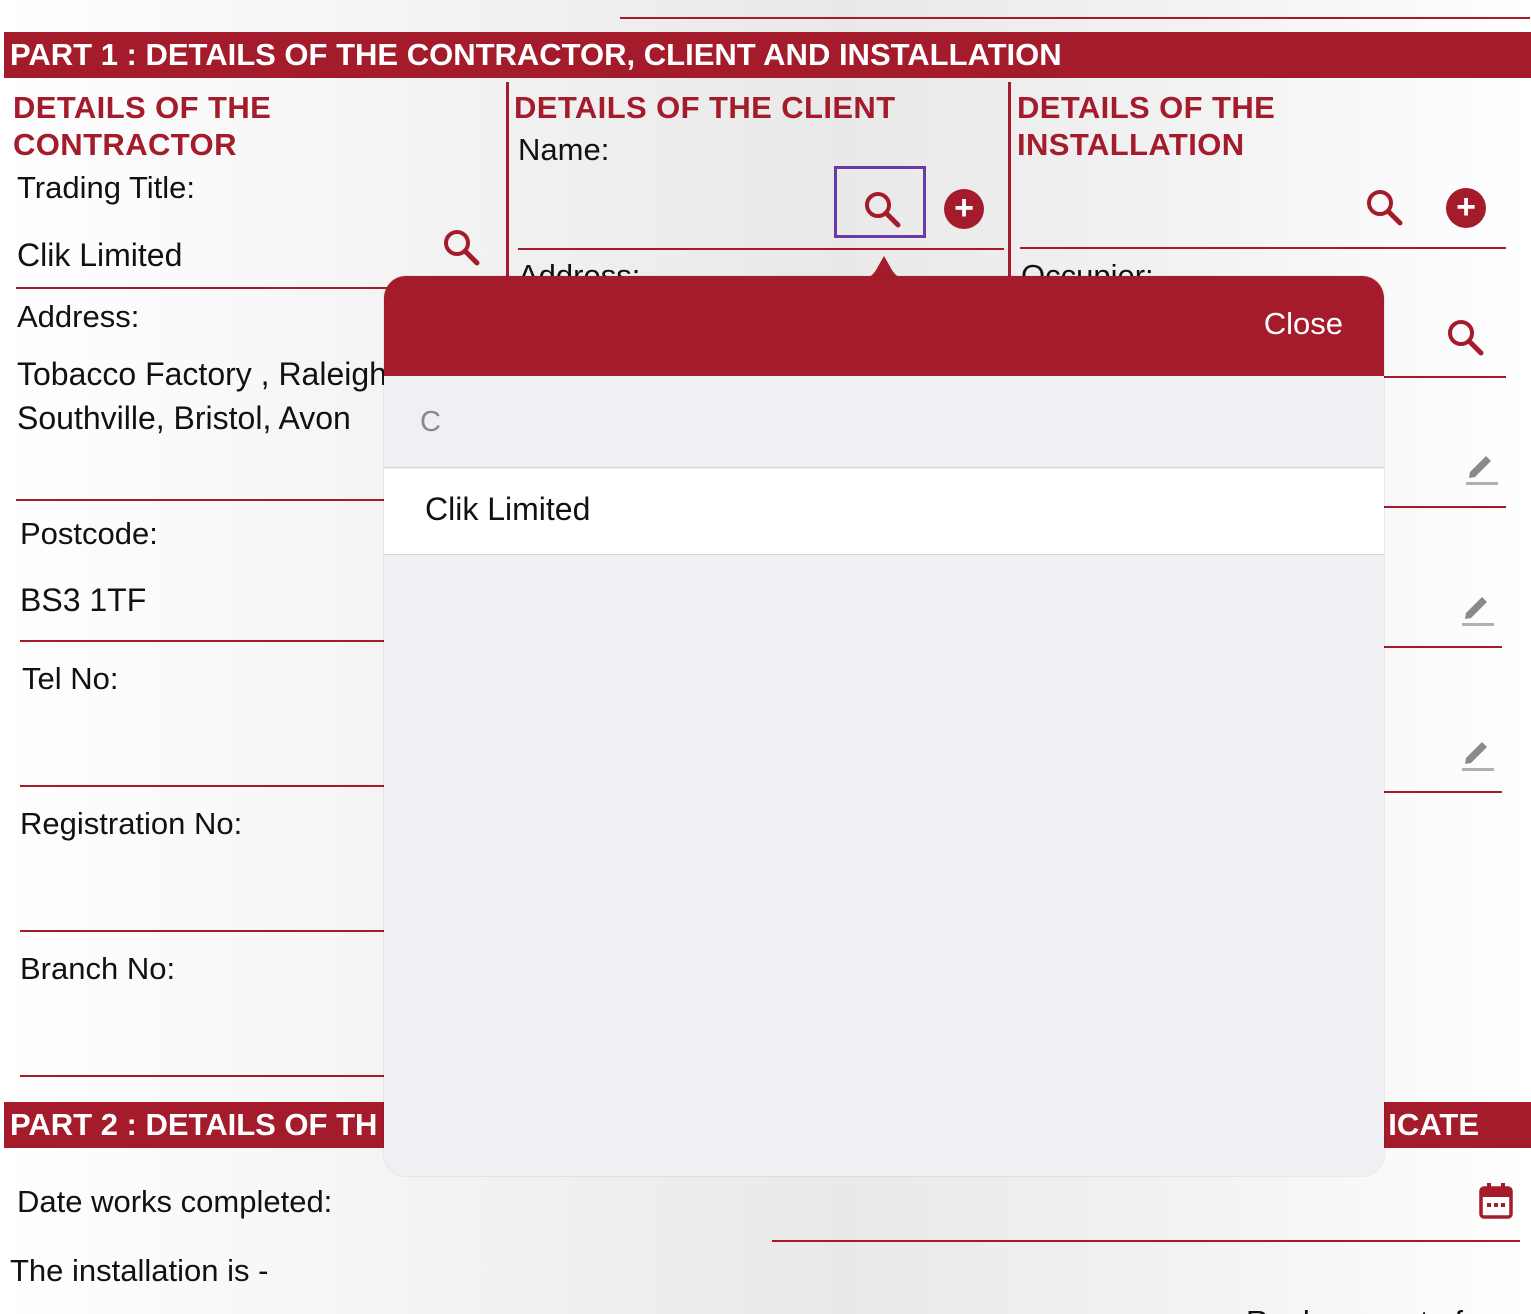 The width and height of the screenshot is (1531, 1314). What do you see at coordinates (564, 149) in the screenshot?
I see `client-name-label: Name:` at bounding box center [564, 149].